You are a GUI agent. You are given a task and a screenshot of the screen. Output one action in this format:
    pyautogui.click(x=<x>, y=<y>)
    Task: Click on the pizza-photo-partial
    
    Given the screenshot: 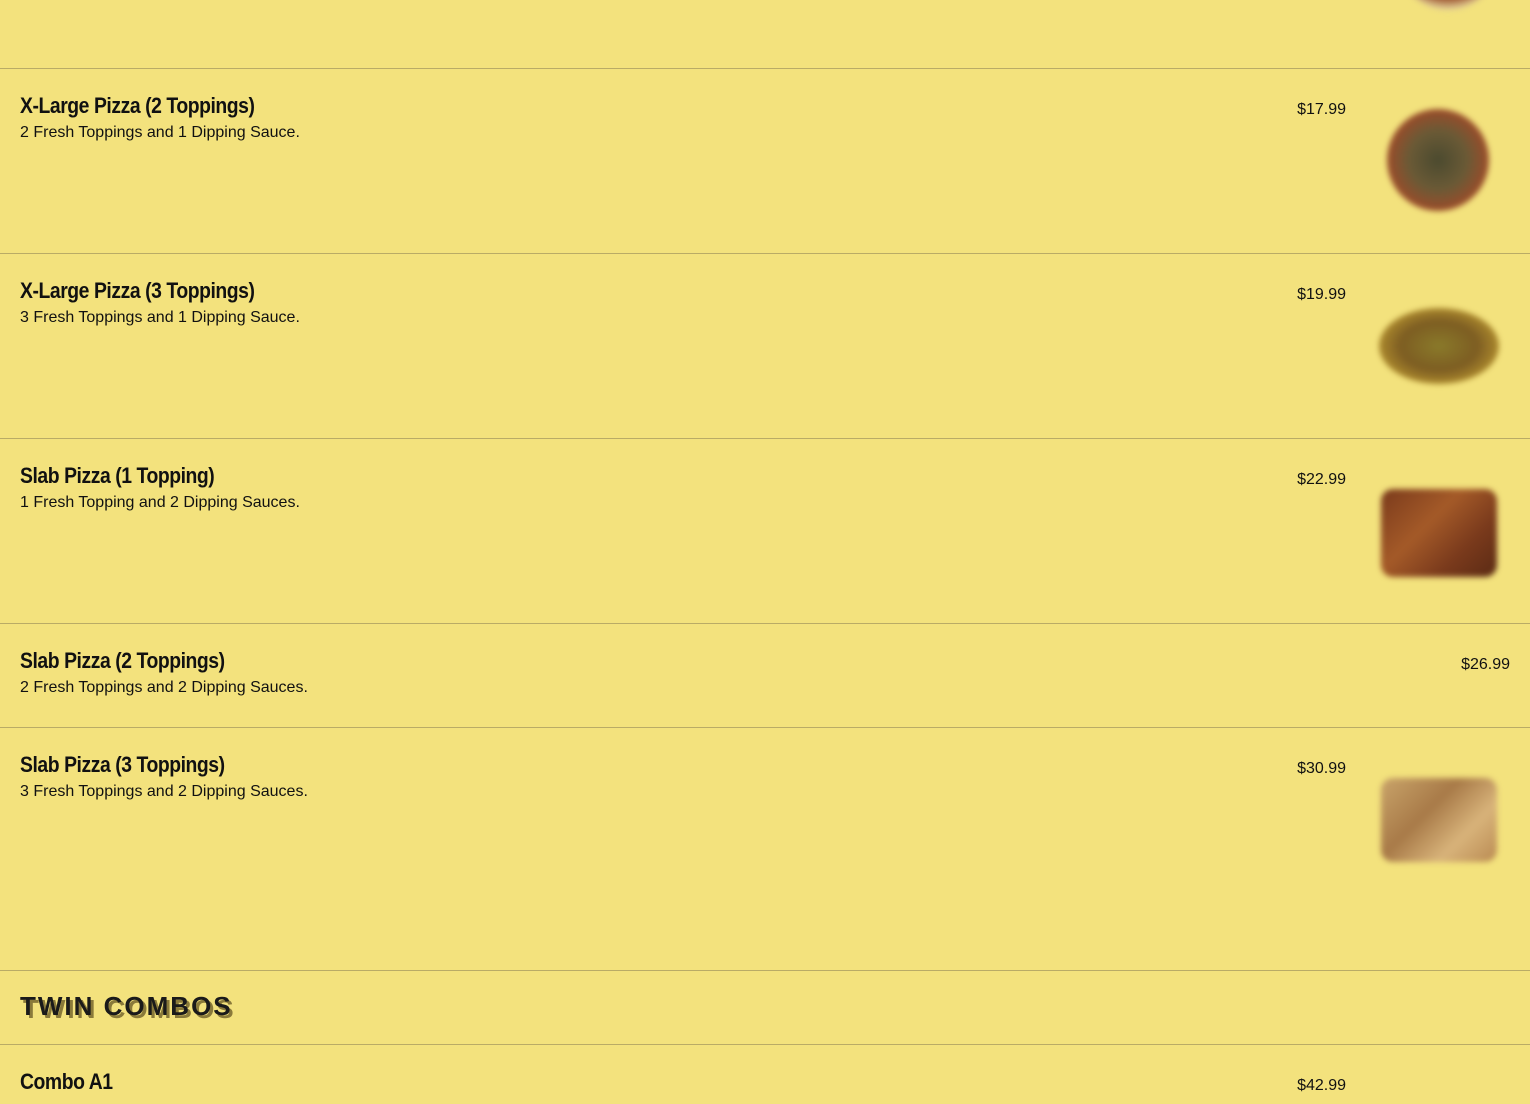 What is the action you would take?
    pyautogui.click(x=1438, y=5)
    